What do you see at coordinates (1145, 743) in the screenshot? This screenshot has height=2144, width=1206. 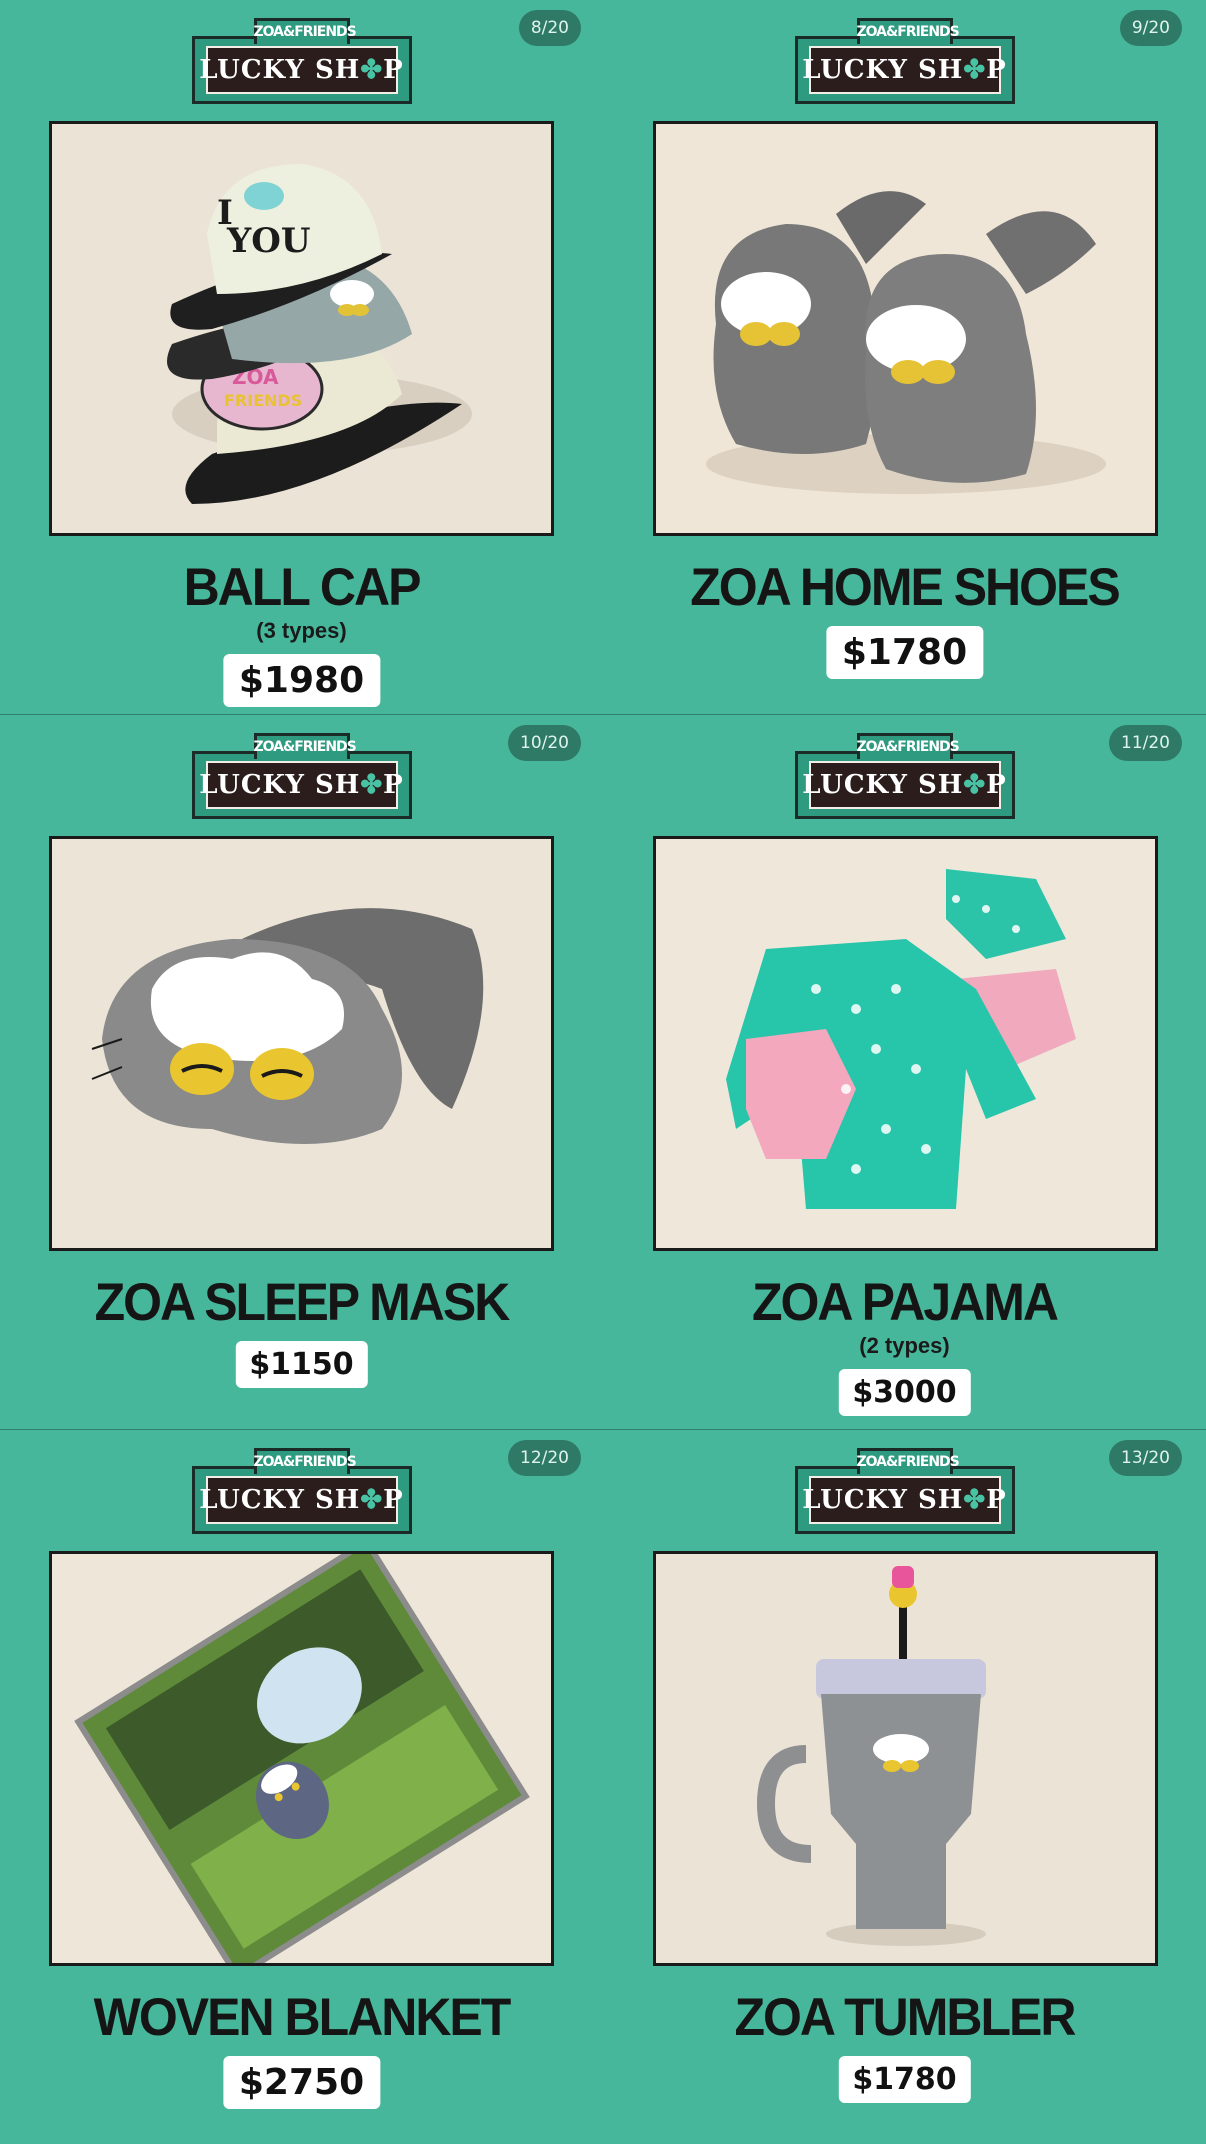 I see `page-counter-badge: 11/20` at bounding box center [1145, 743].